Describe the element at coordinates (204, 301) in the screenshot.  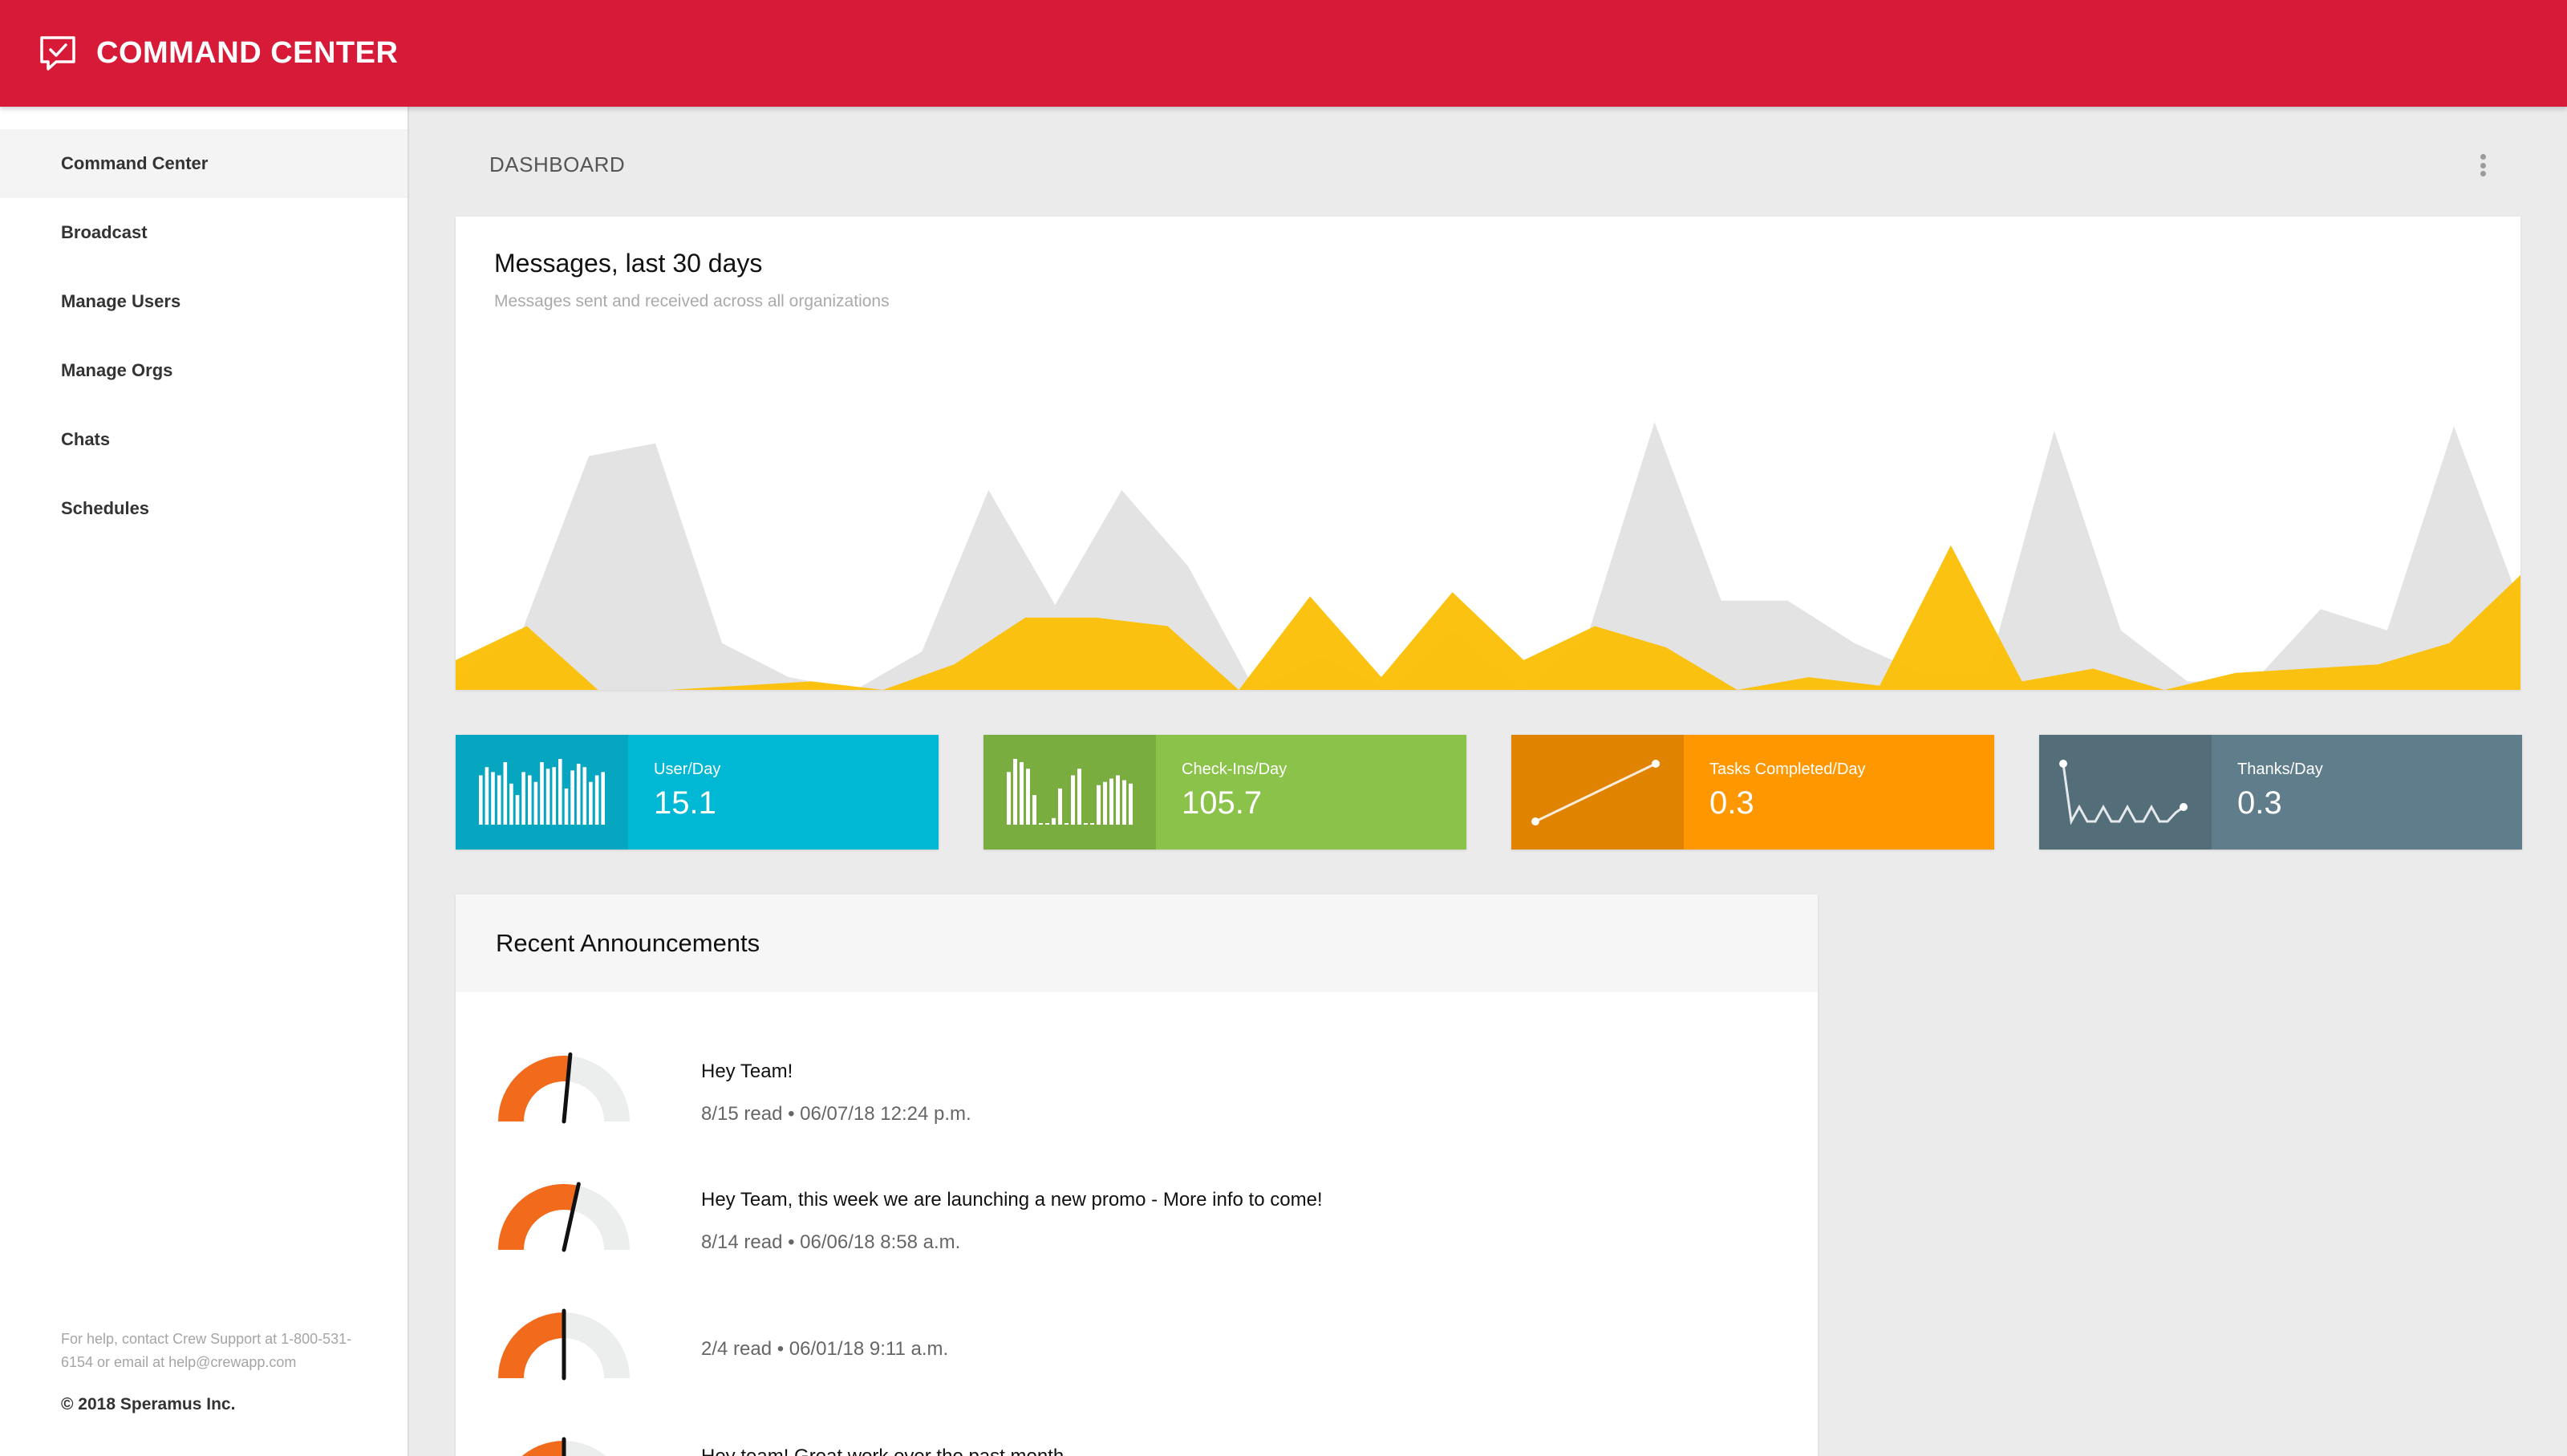
I see `sidebar-item-manage-users: Manage Users` at that location.